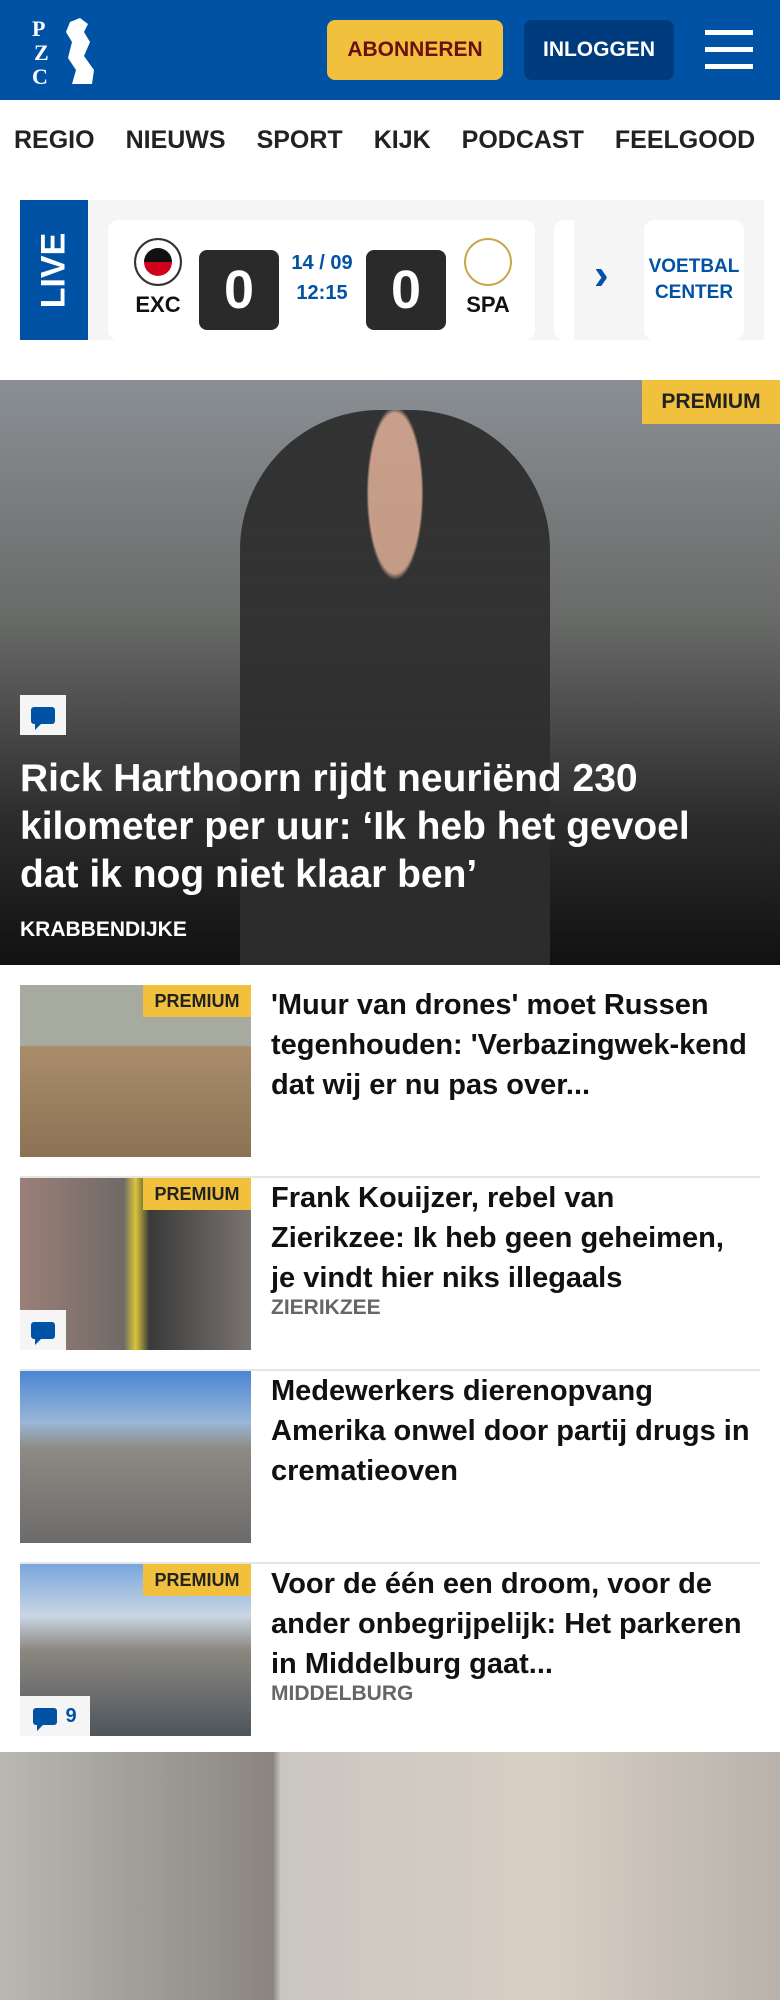 The width and height of the screenshot is (780, 2000). I want to click on article-location: MIDDELBURG, so click(342, 1693).